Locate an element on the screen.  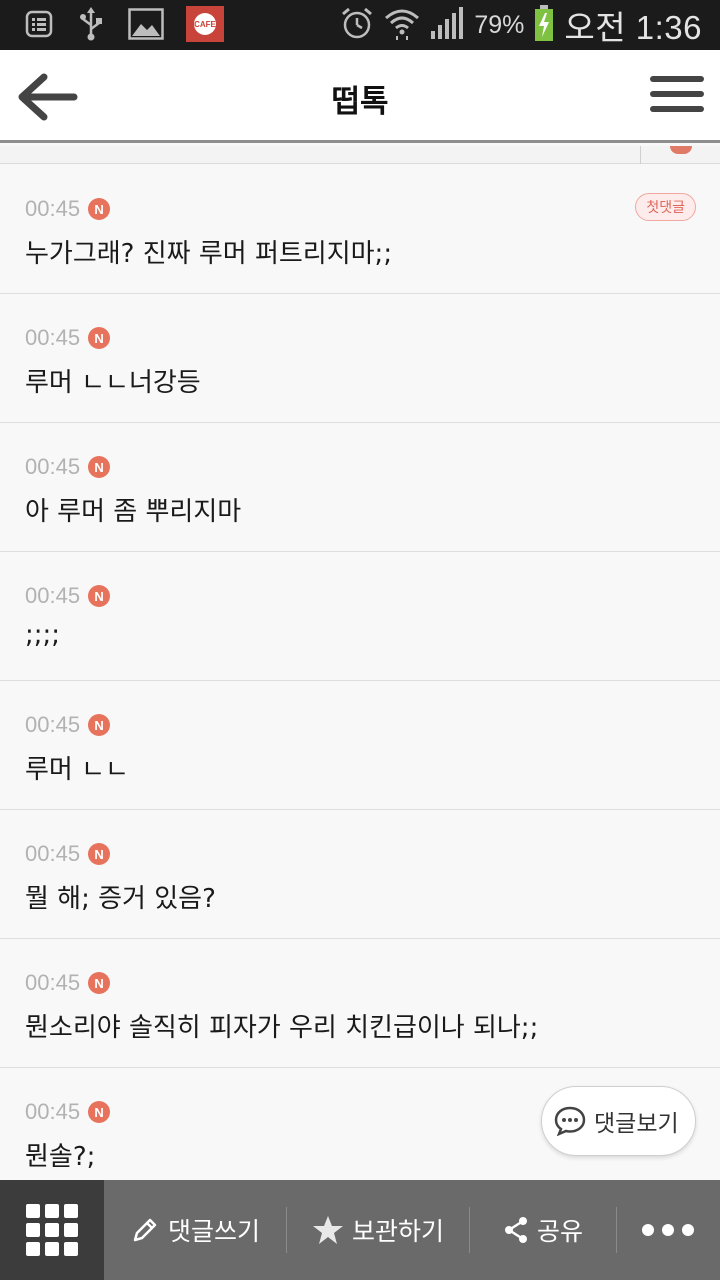
comment-item: 00:45 N 아 루머 좀 뿌리지마 is located at coordinates (360, 487).